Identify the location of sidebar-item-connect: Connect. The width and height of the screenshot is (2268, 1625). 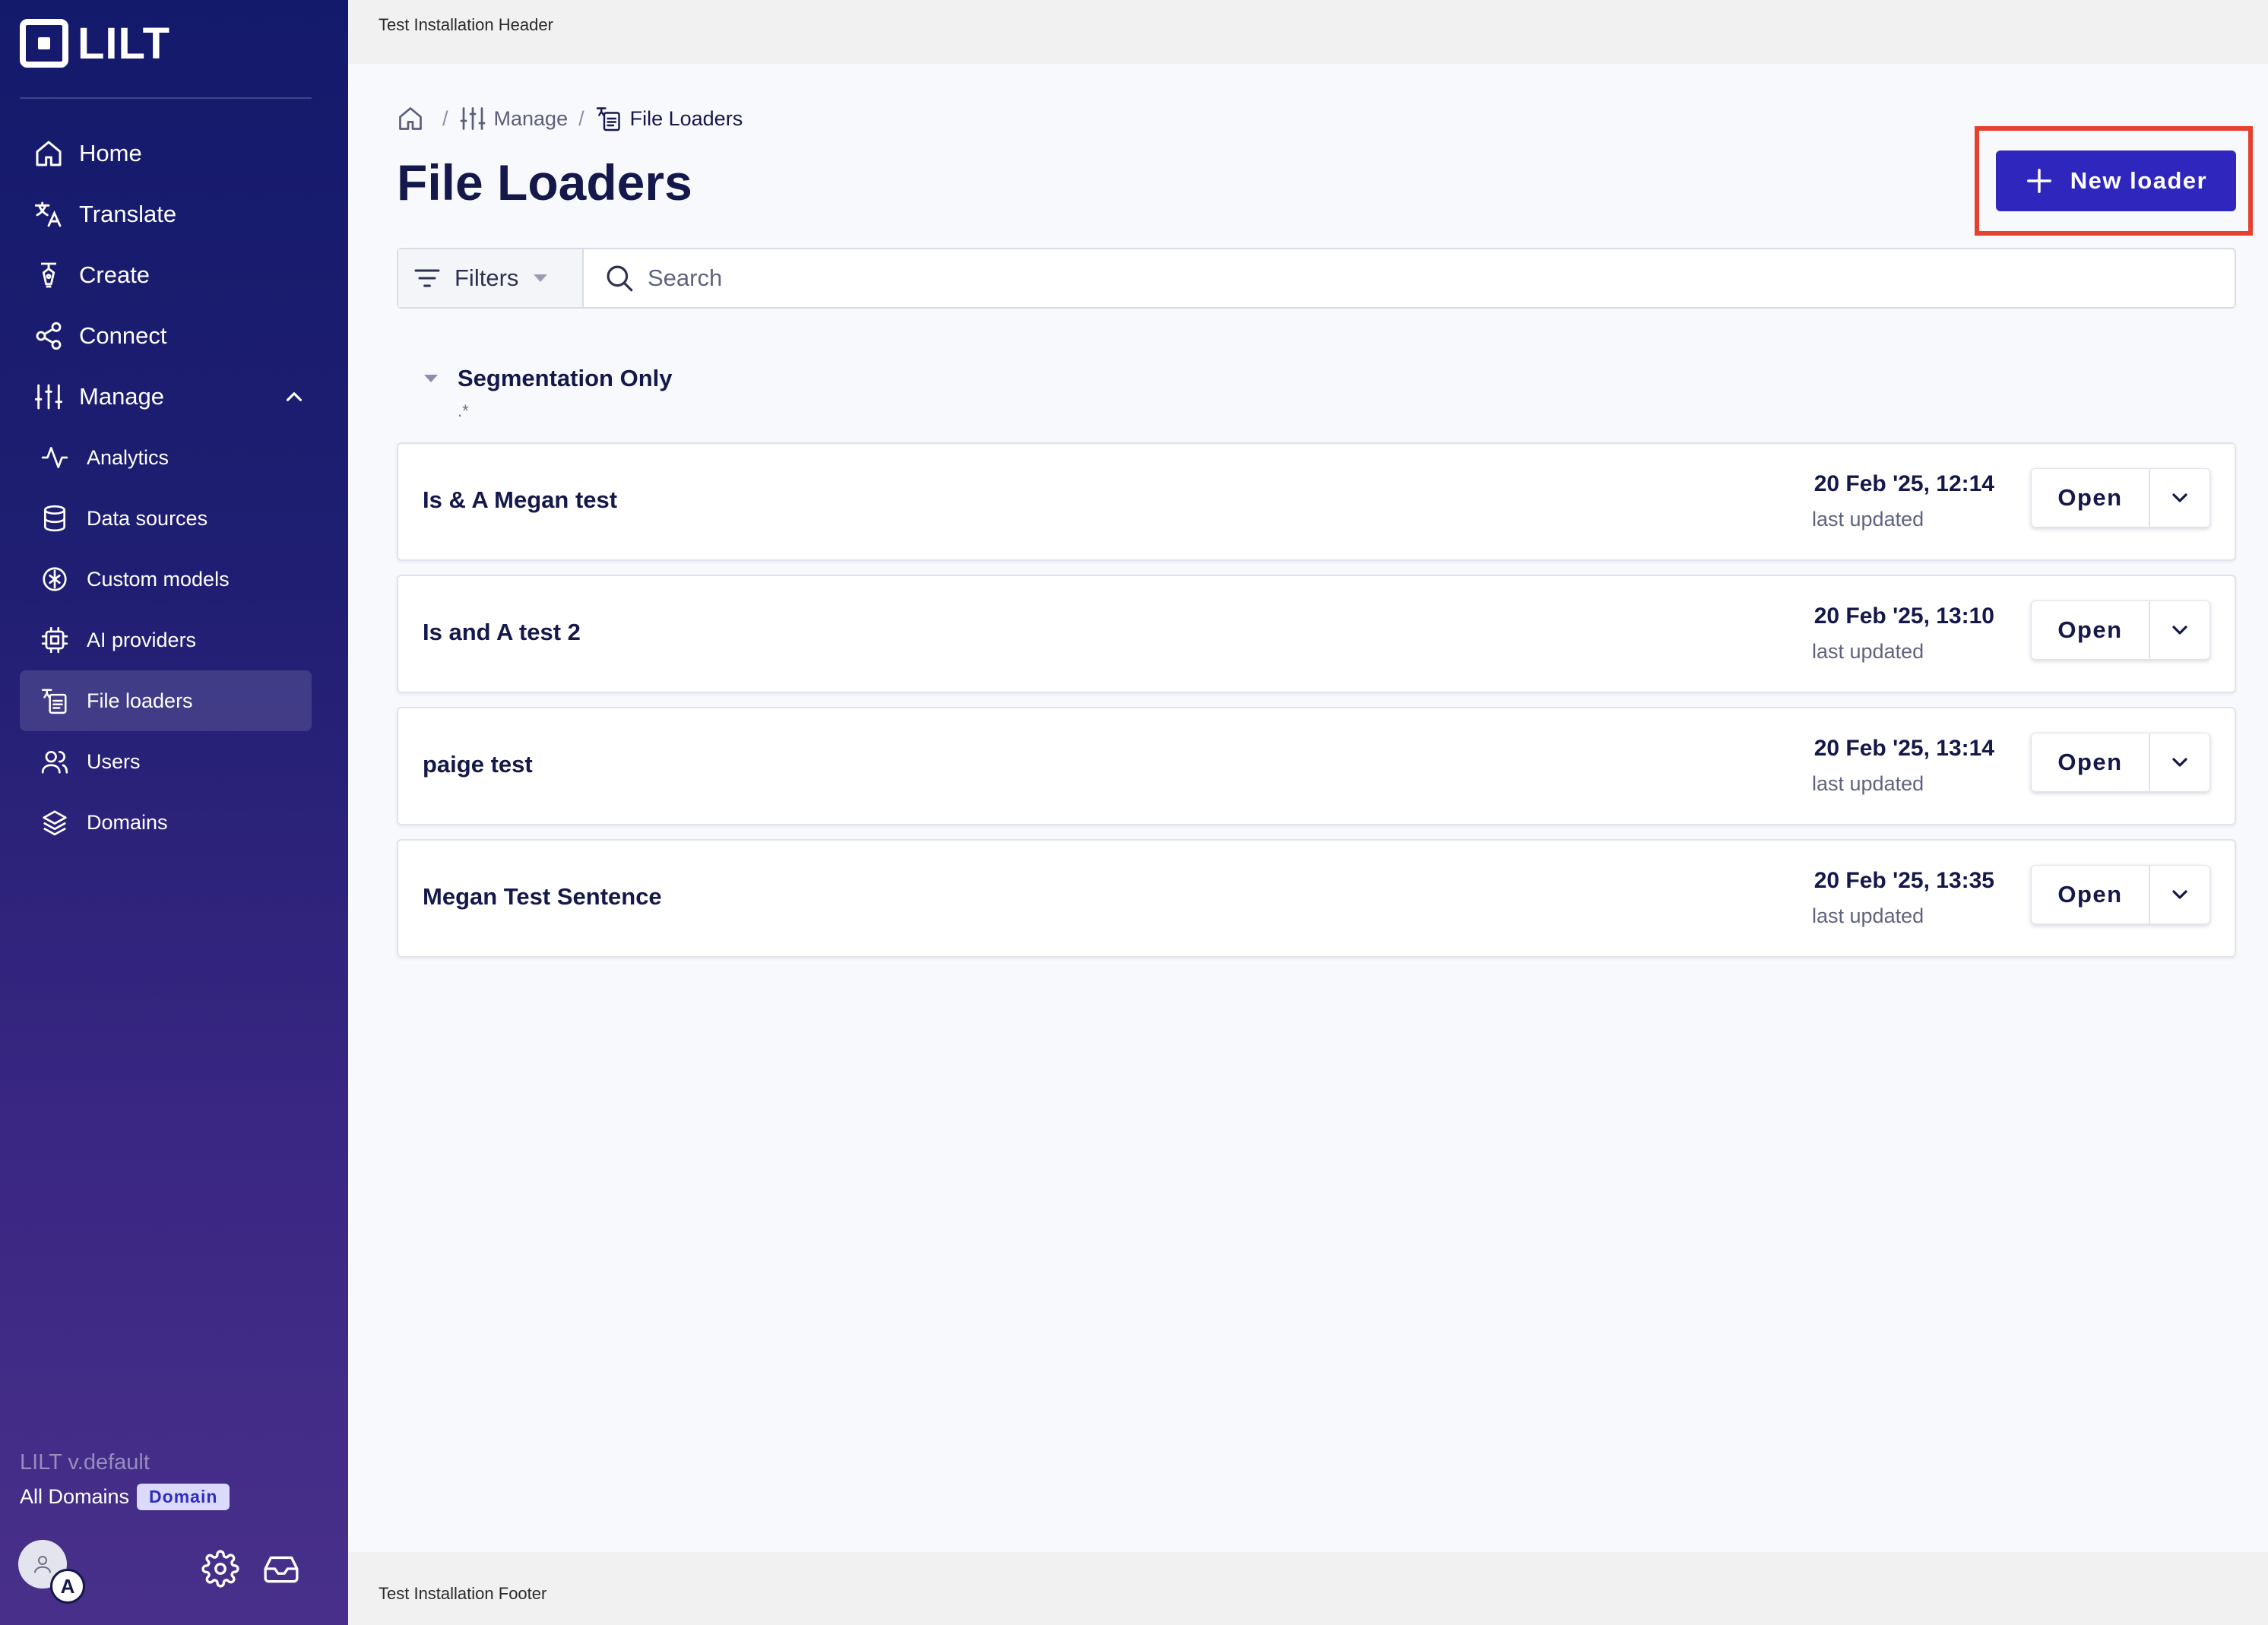
(166, 336).